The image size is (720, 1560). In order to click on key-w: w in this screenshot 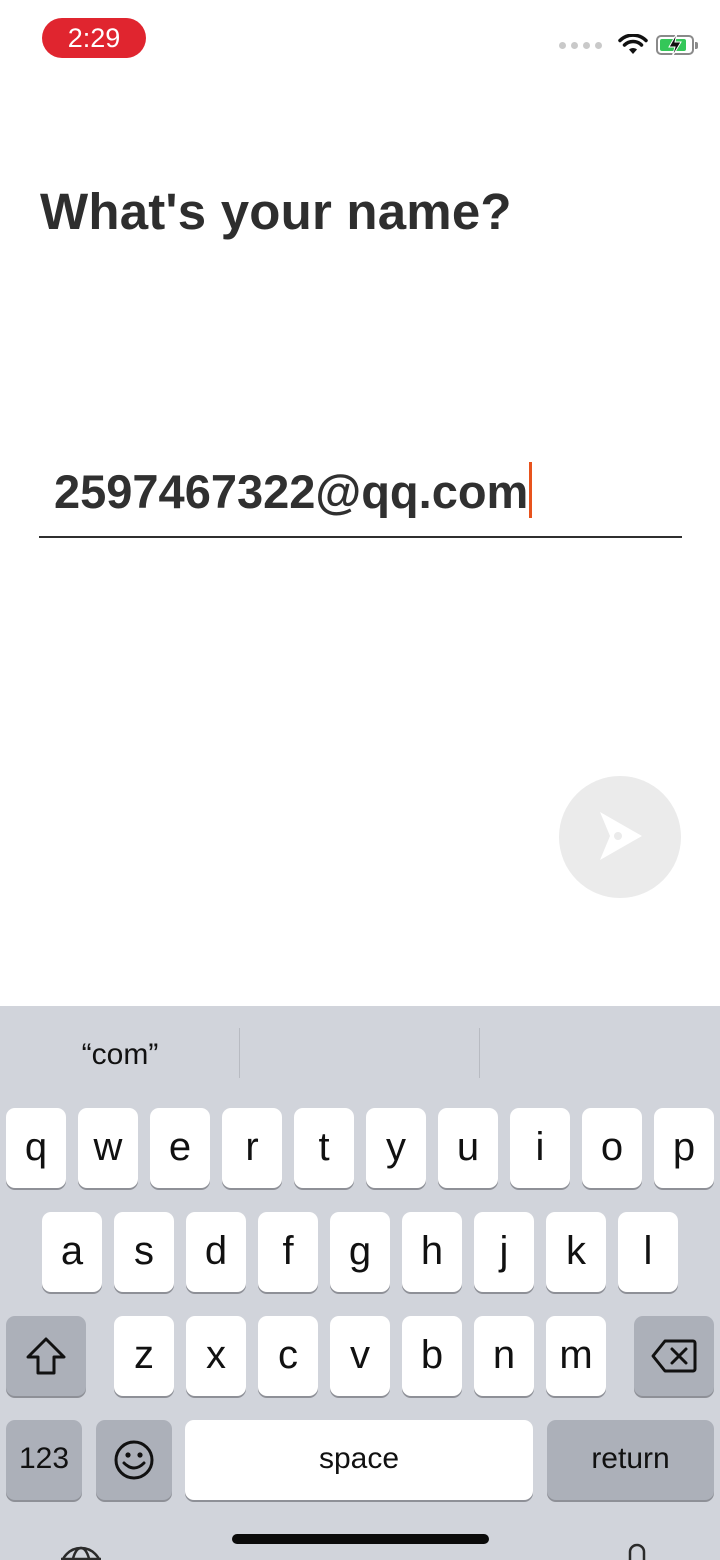, I will do `click(108, 1148)`.